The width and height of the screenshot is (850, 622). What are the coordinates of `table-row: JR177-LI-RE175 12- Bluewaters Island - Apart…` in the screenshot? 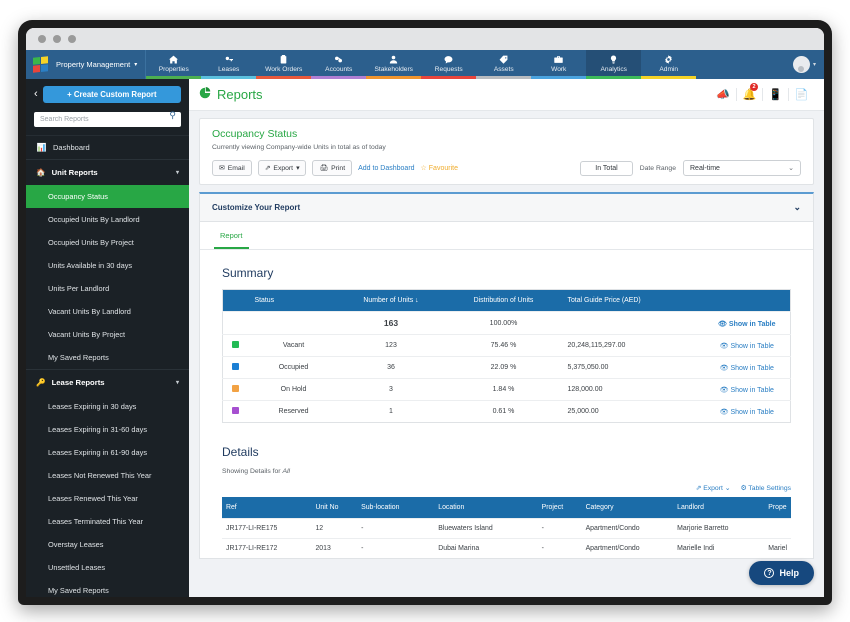 It's located at (506, 528).